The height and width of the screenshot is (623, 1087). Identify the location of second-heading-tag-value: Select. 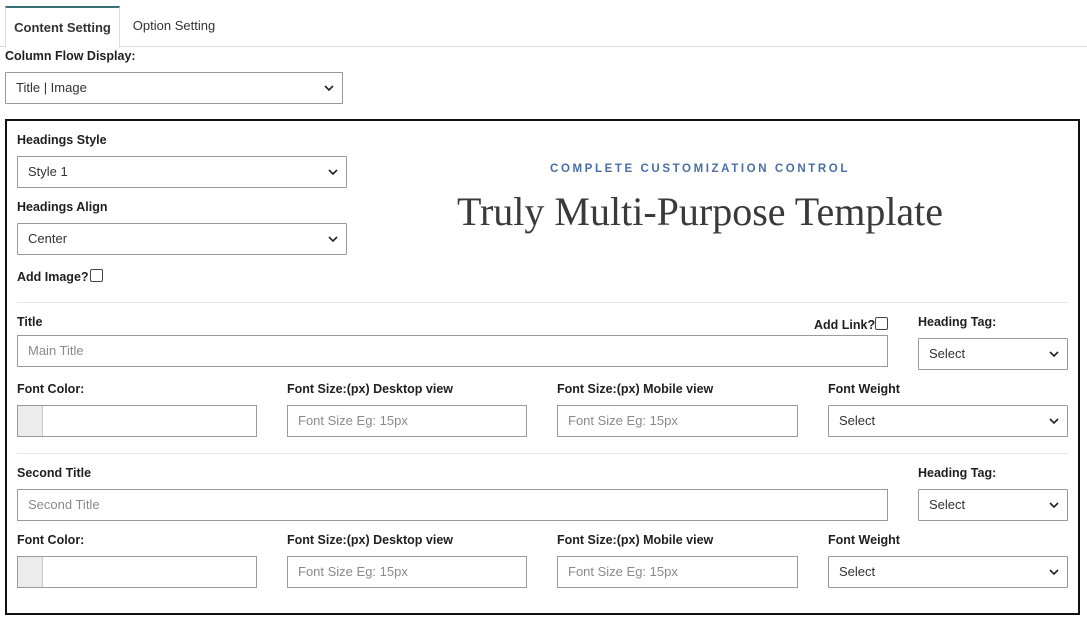
(947, 504).